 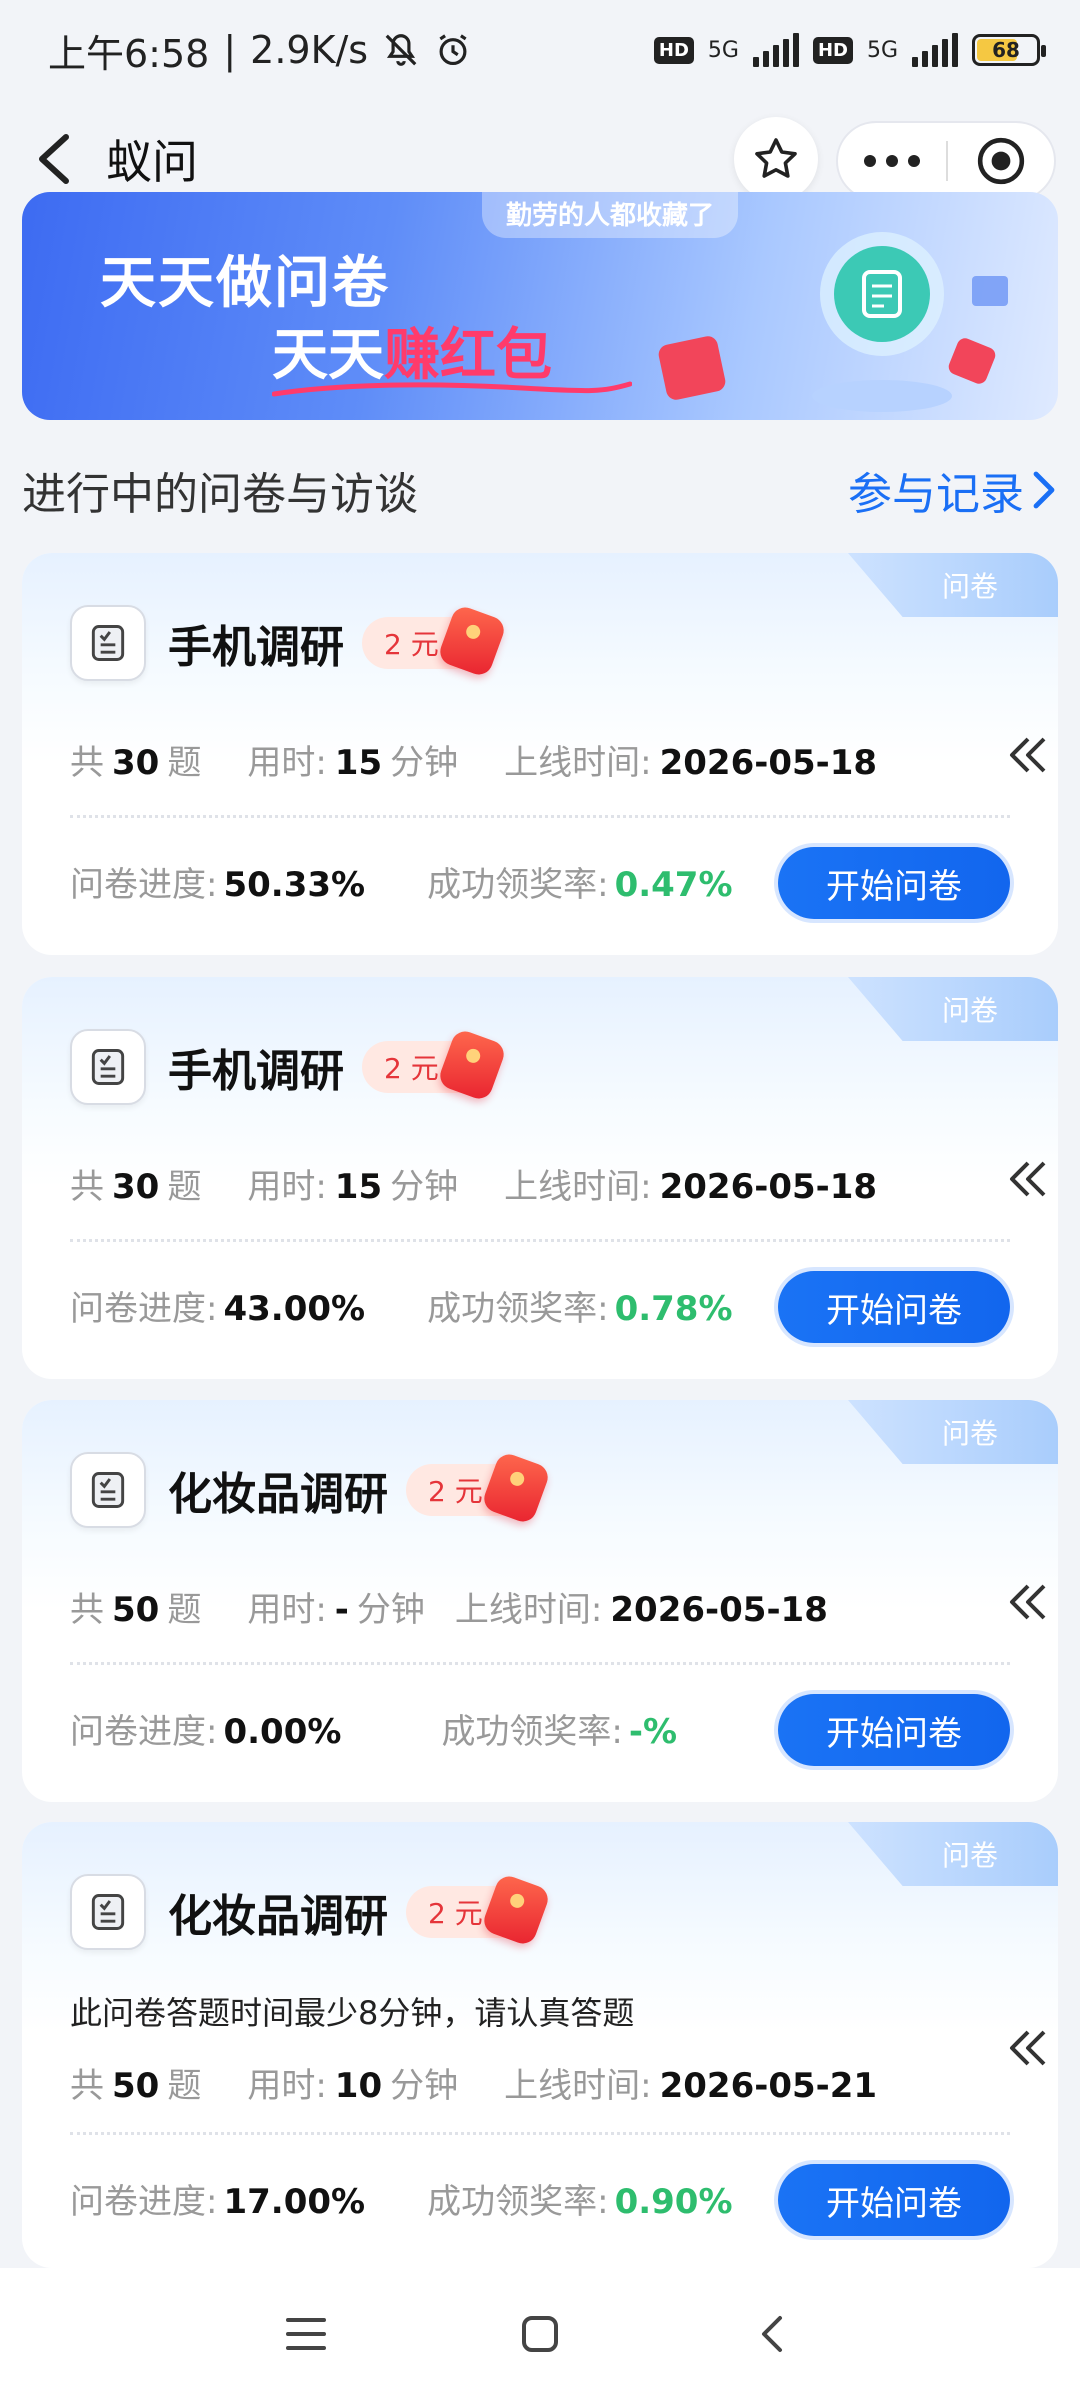 What do you see at coordinates (328, 355) in the screenshot?
I see `banner-line2-prefix: 天天` at bounding box center [328, 355].